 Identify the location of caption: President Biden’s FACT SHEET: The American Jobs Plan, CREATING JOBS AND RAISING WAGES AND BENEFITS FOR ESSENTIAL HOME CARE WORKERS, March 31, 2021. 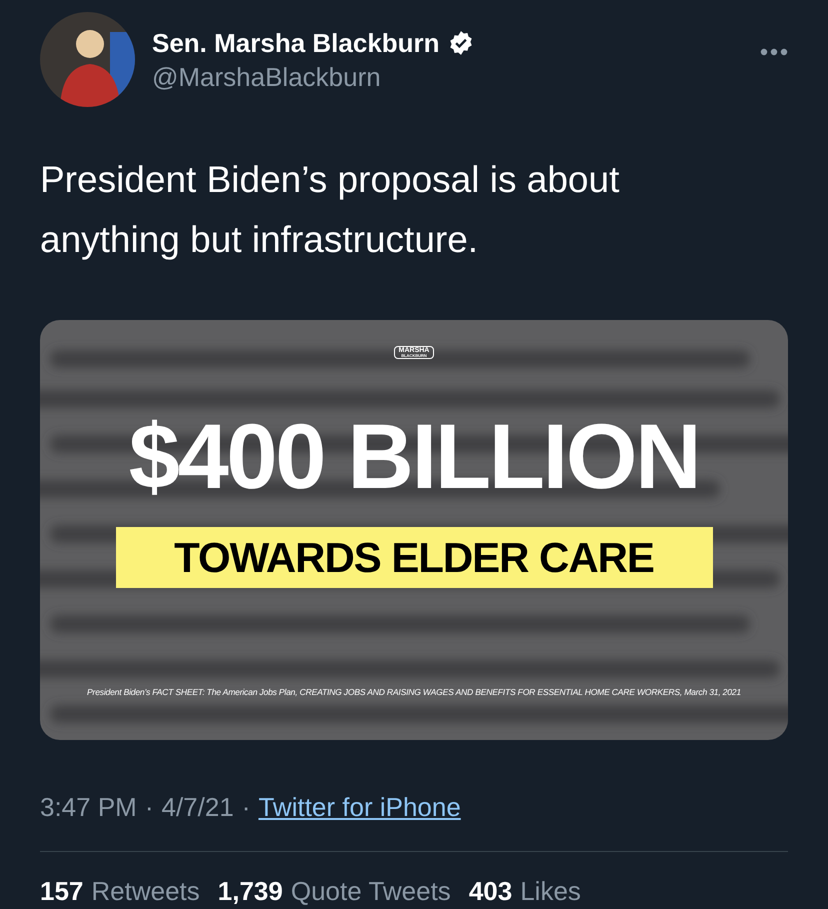
(414, 692).